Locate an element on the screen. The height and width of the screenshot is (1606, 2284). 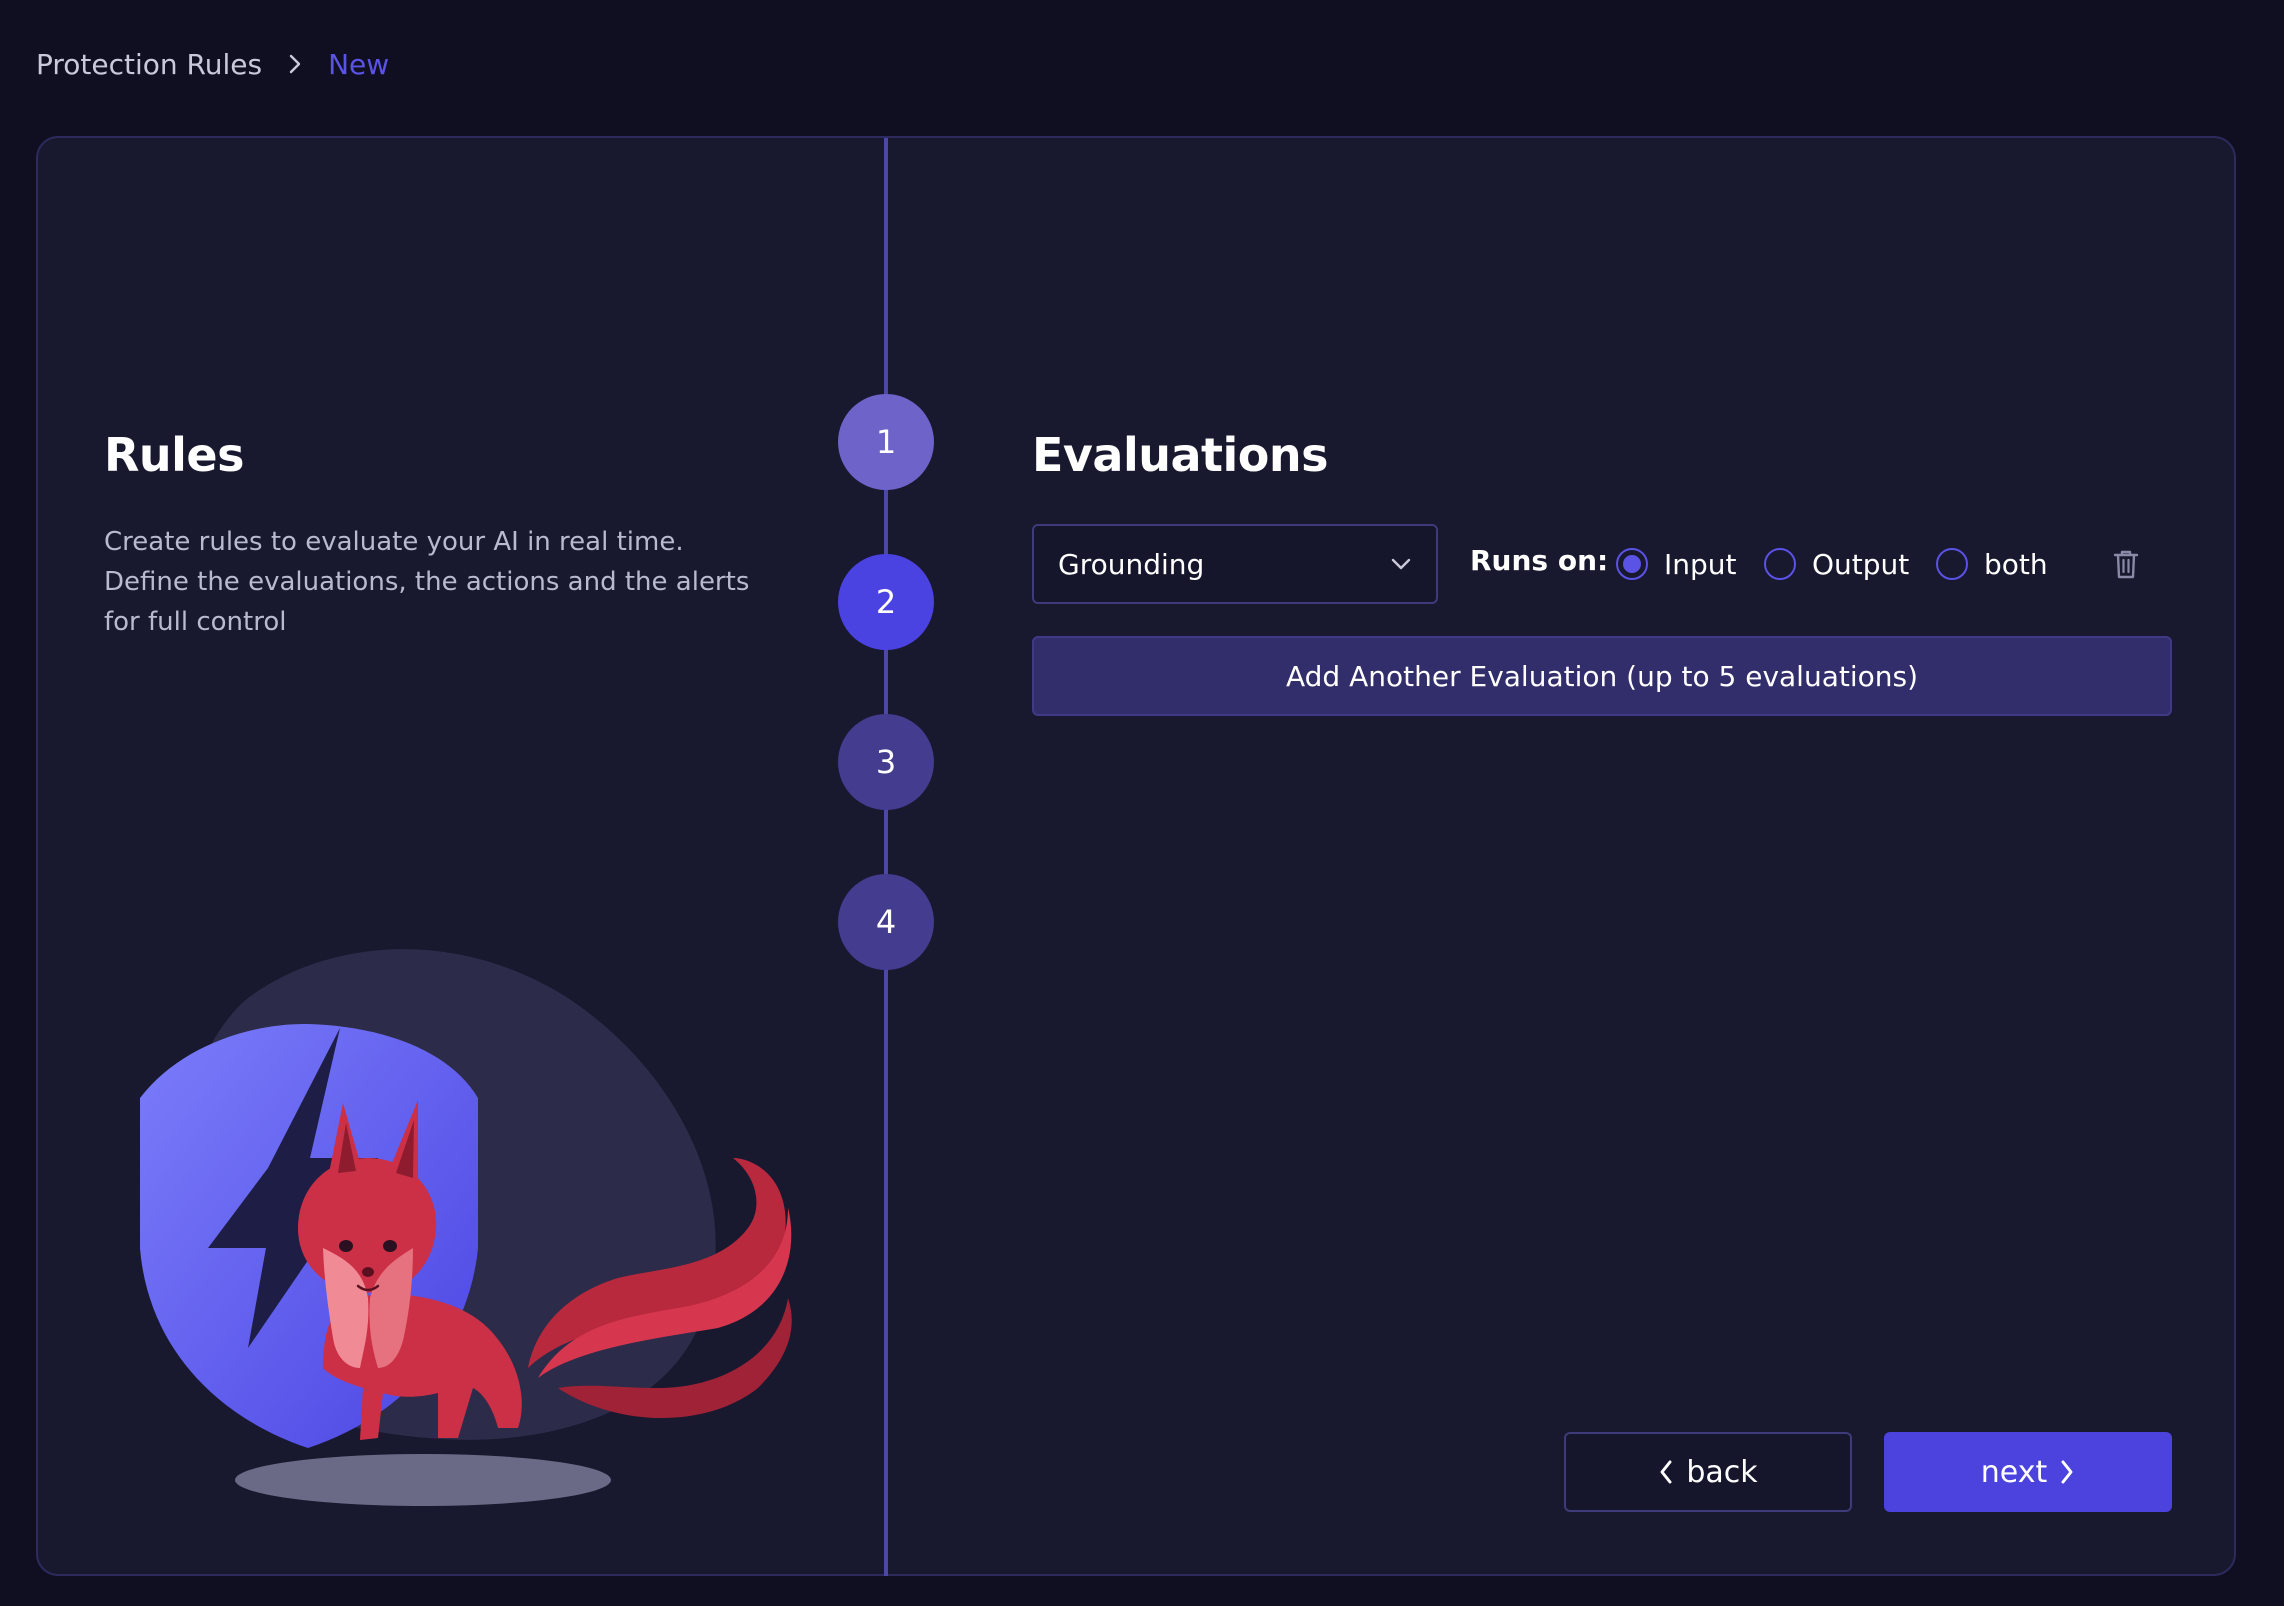
step-3: 3 is located at coordinates (886, 762).